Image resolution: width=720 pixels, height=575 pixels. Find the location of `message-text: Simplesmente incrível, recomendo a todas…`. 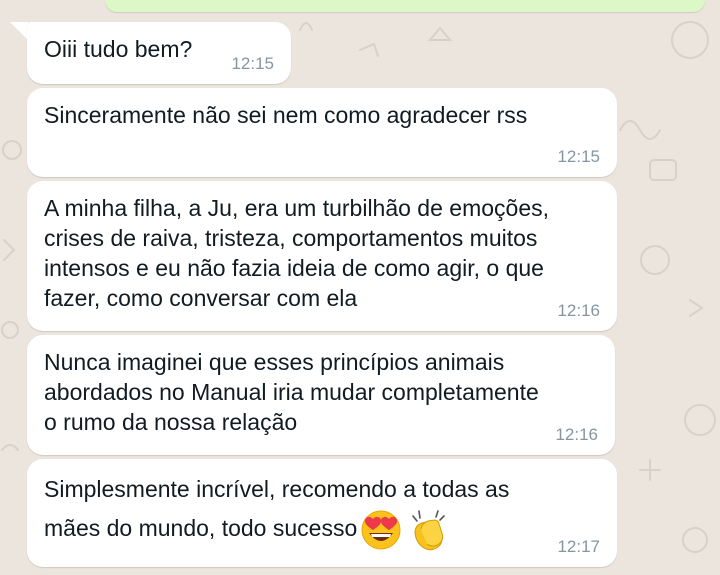

message-text: Simplesmente incrível, recomendo a todas… is located at coordinates (321, 512).